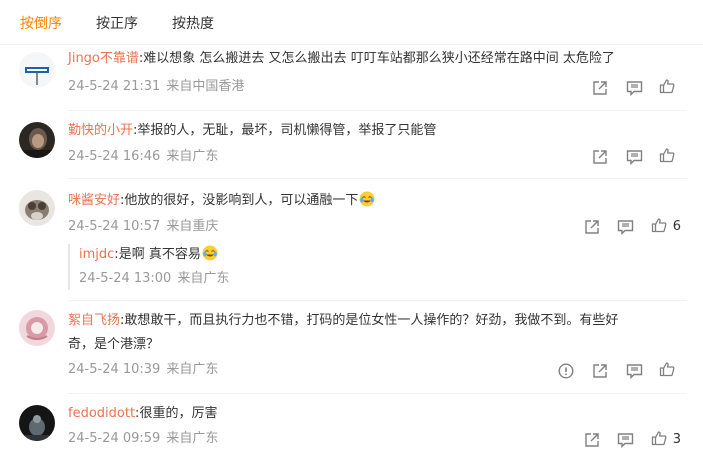  What do you see at coordinates (203, 278) in the screenshot?
I see `reply-source: 来自广东` at bounding box center [203, 278].